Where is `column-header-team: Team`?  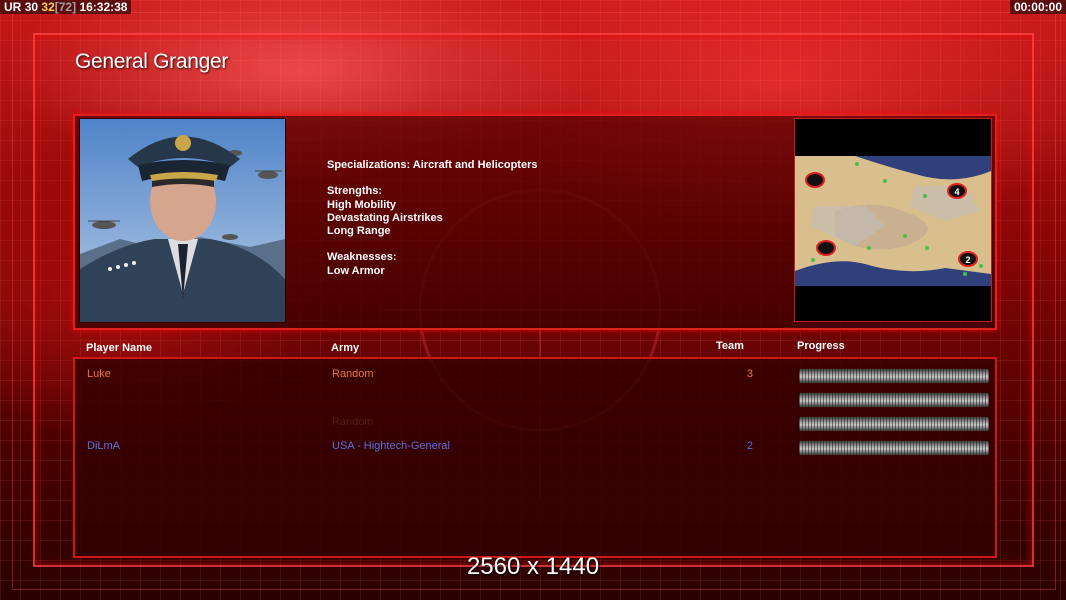
column-header-team: Team is located at coordinates (730, 346).